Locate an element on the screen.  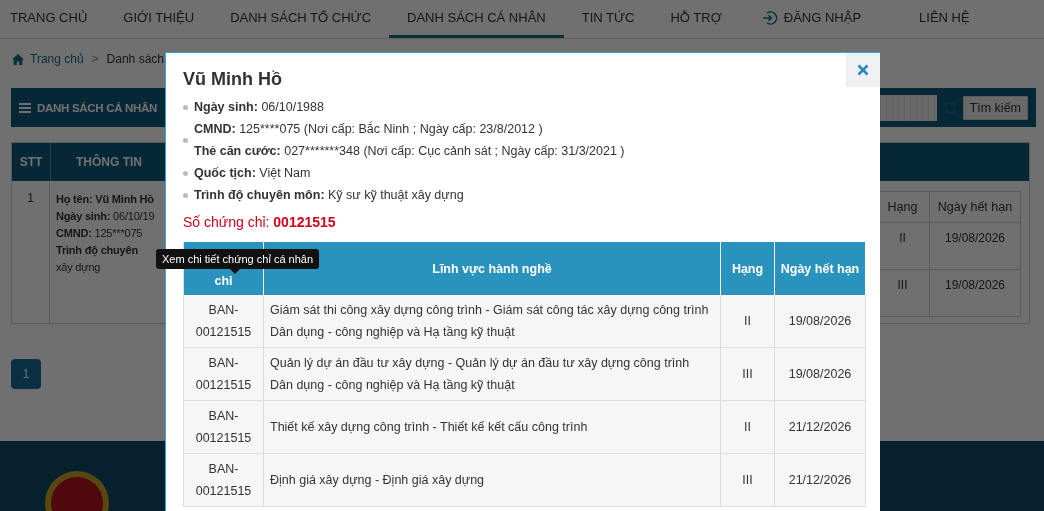
table-cell: Định giá xây dựng - Định giá xây dựng is located at coordinates (492, 480).